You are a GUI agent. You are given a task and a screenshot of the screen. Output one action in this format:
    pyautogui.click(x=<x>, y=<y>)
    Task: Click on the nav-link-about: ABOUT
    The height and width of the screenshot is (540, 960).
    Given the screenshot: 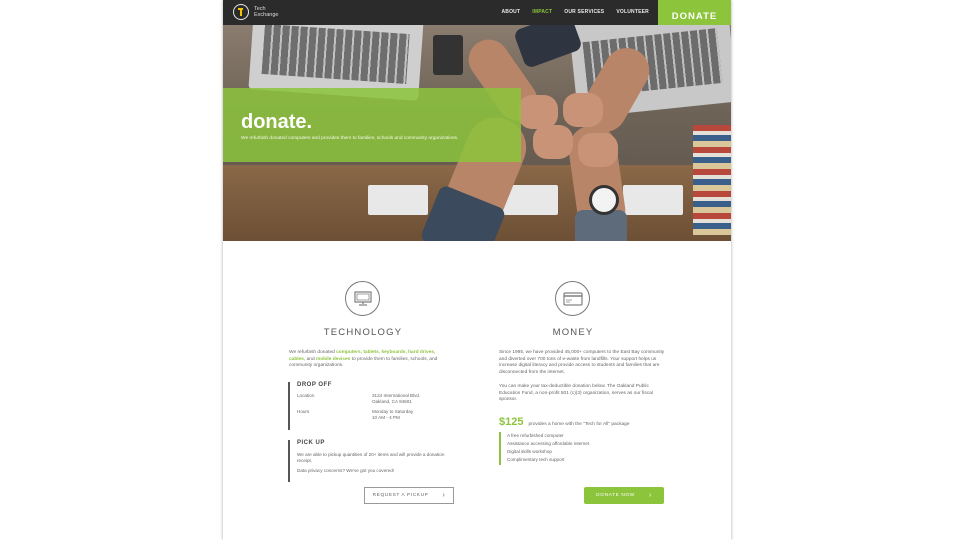 What is the action you would take?
    pyautogui.click(x=510, y=12)
    